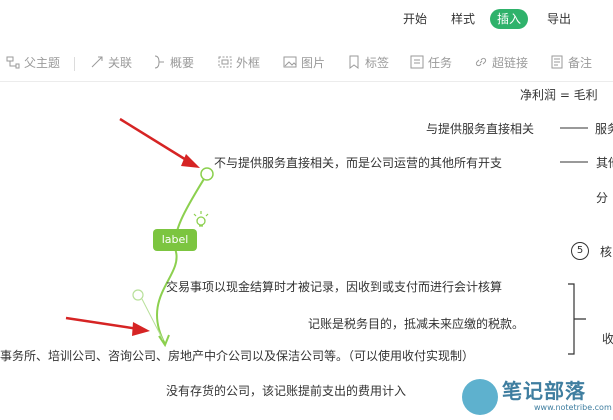  Describe the element at coordinates (159, 62) in the screenshot. I see `summary-icon` at that location.